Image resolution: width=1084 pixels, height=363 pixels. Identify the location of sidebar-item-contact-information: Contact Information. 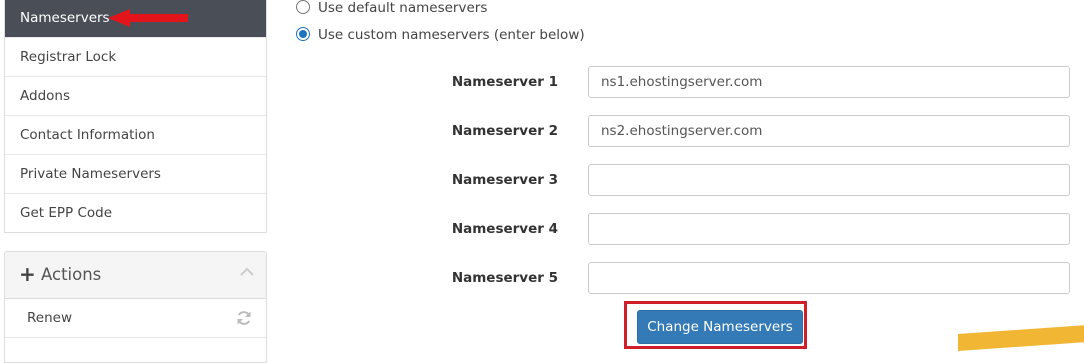
(135, 134).